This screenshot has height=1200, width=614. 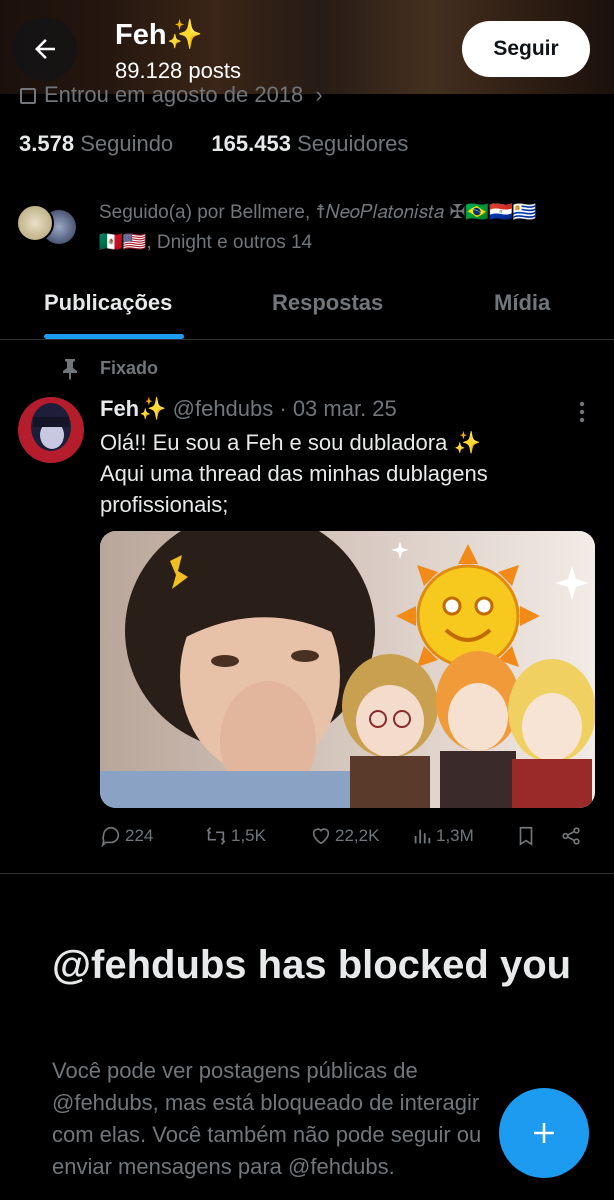 I want to click on bookmark-button, so click(x=526, y=836).